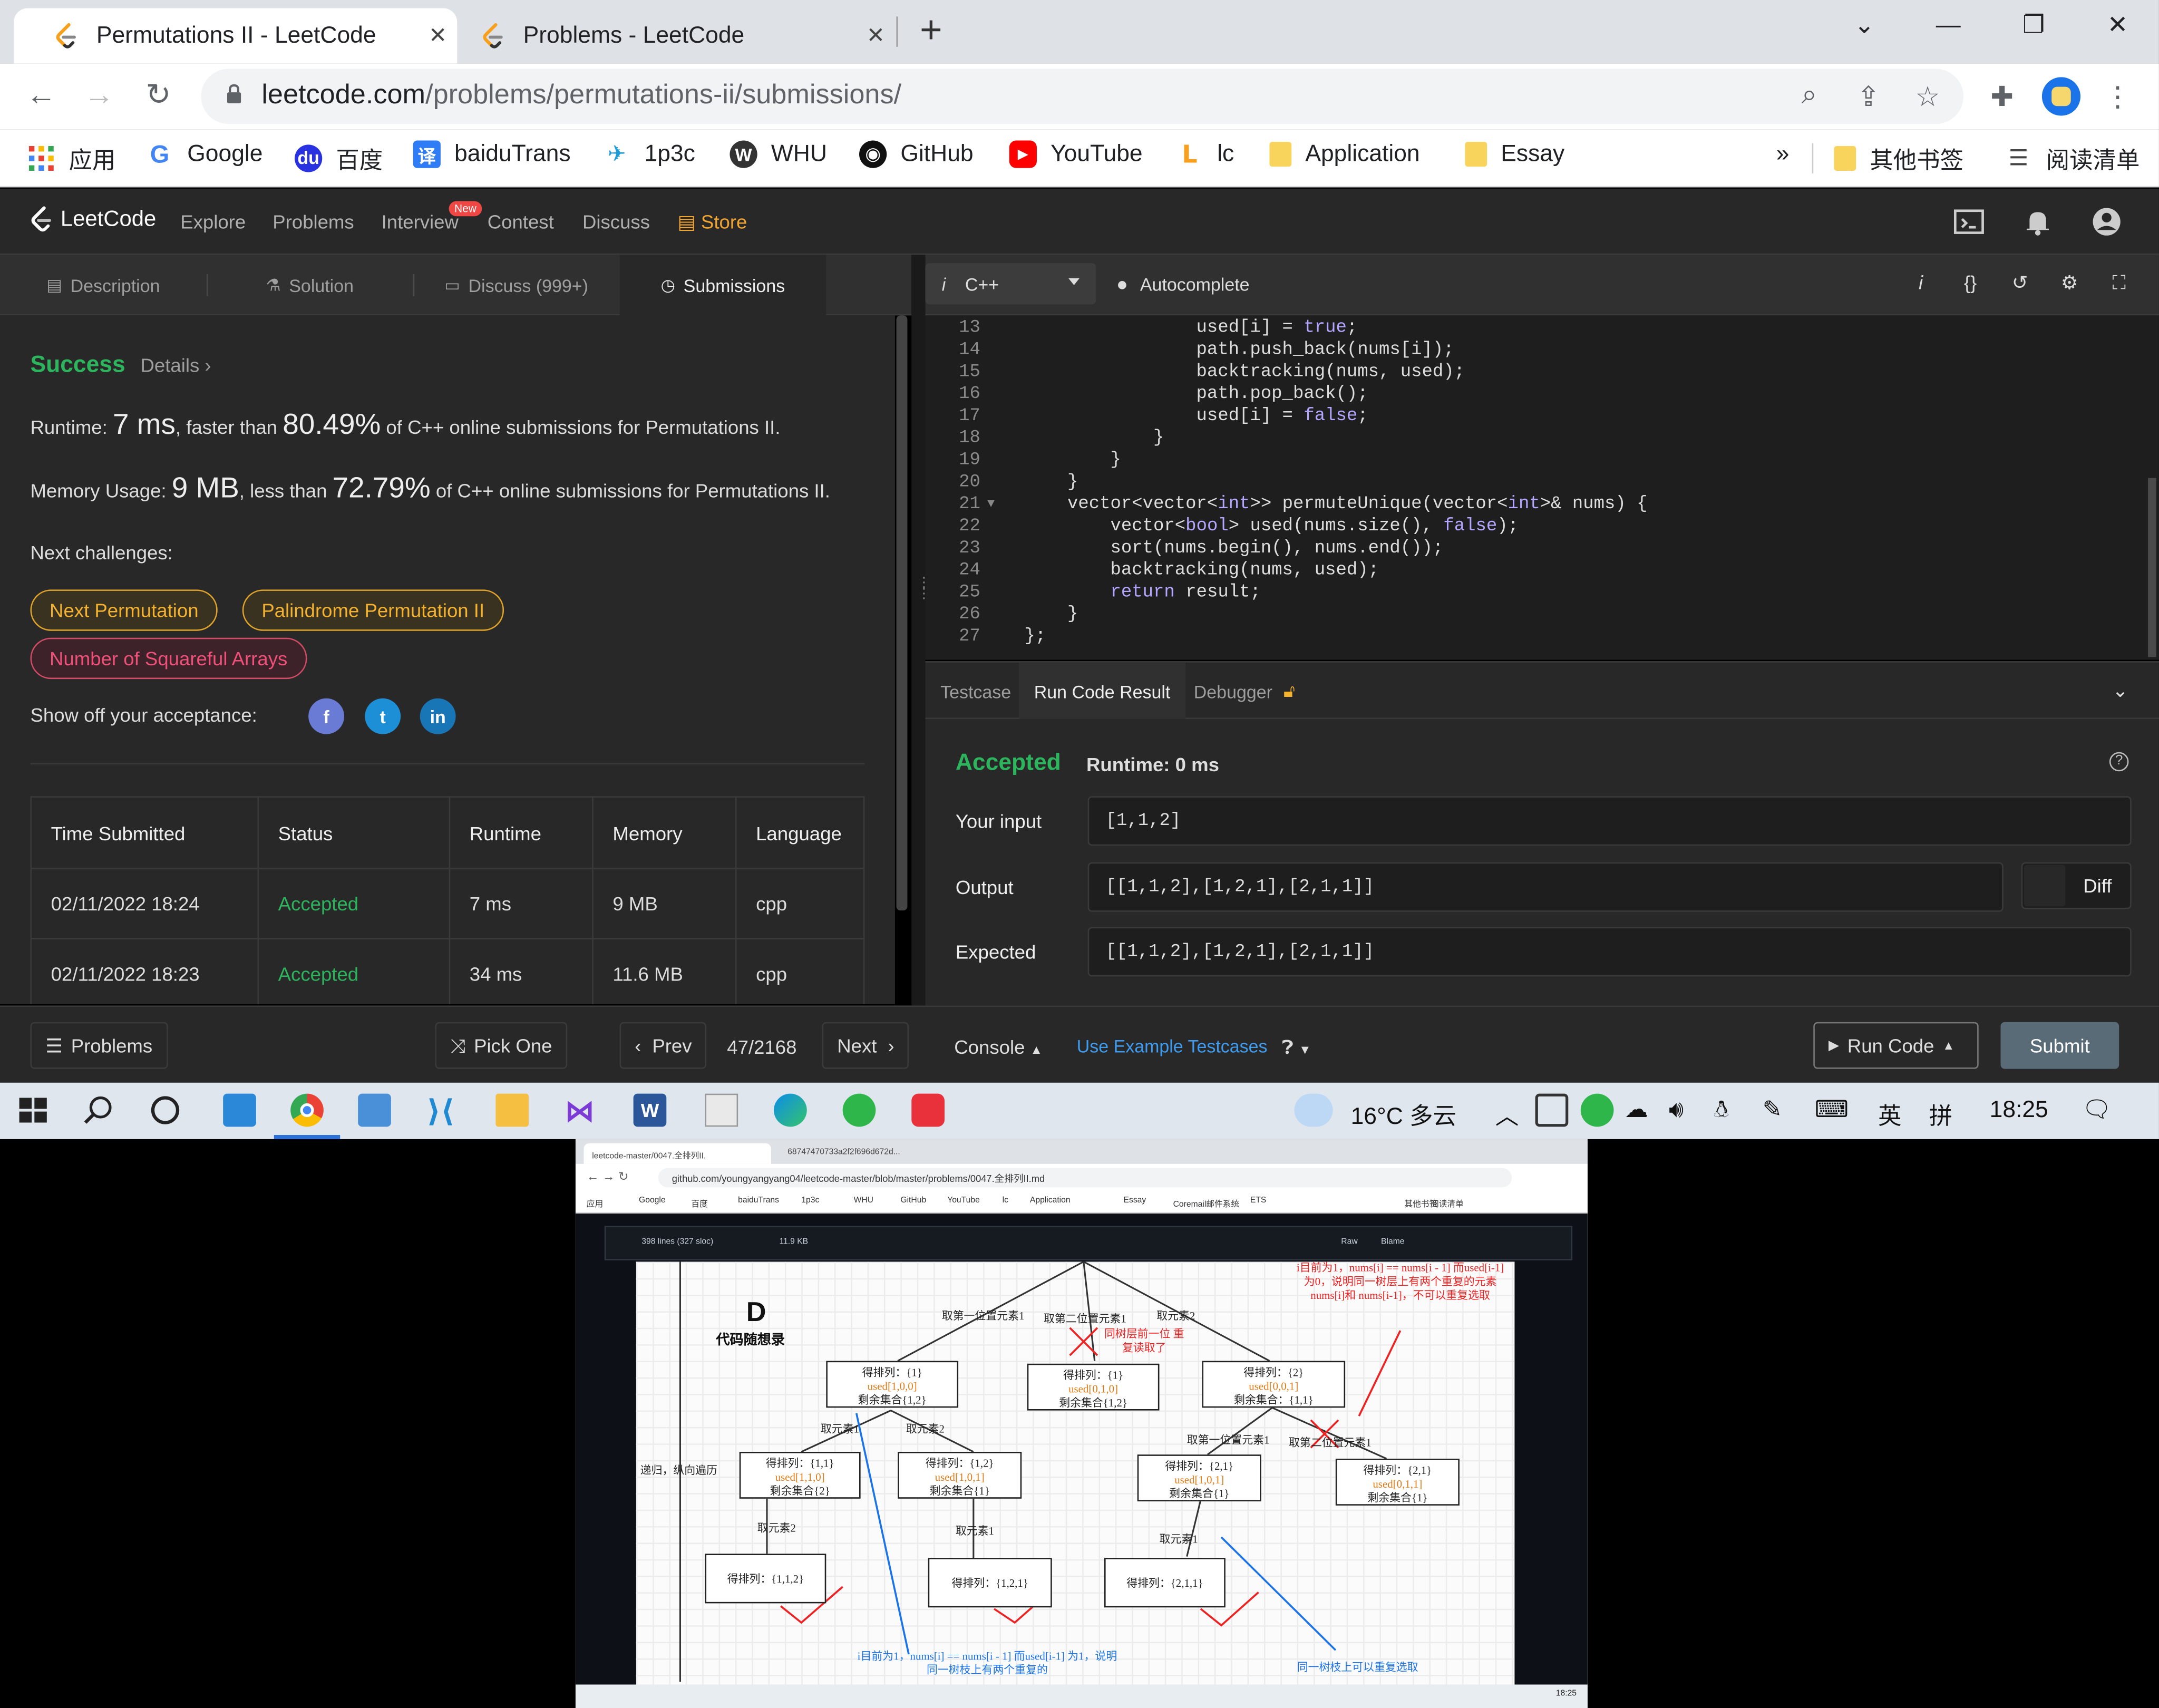 Image resolution: width=2159 pixels, height=1708 pixels. What do you see at coordinates (649, 154) in the screenshot?
I see `bookmark-1p3c: ✈ 1p3c` at bounding box center [649, 154].